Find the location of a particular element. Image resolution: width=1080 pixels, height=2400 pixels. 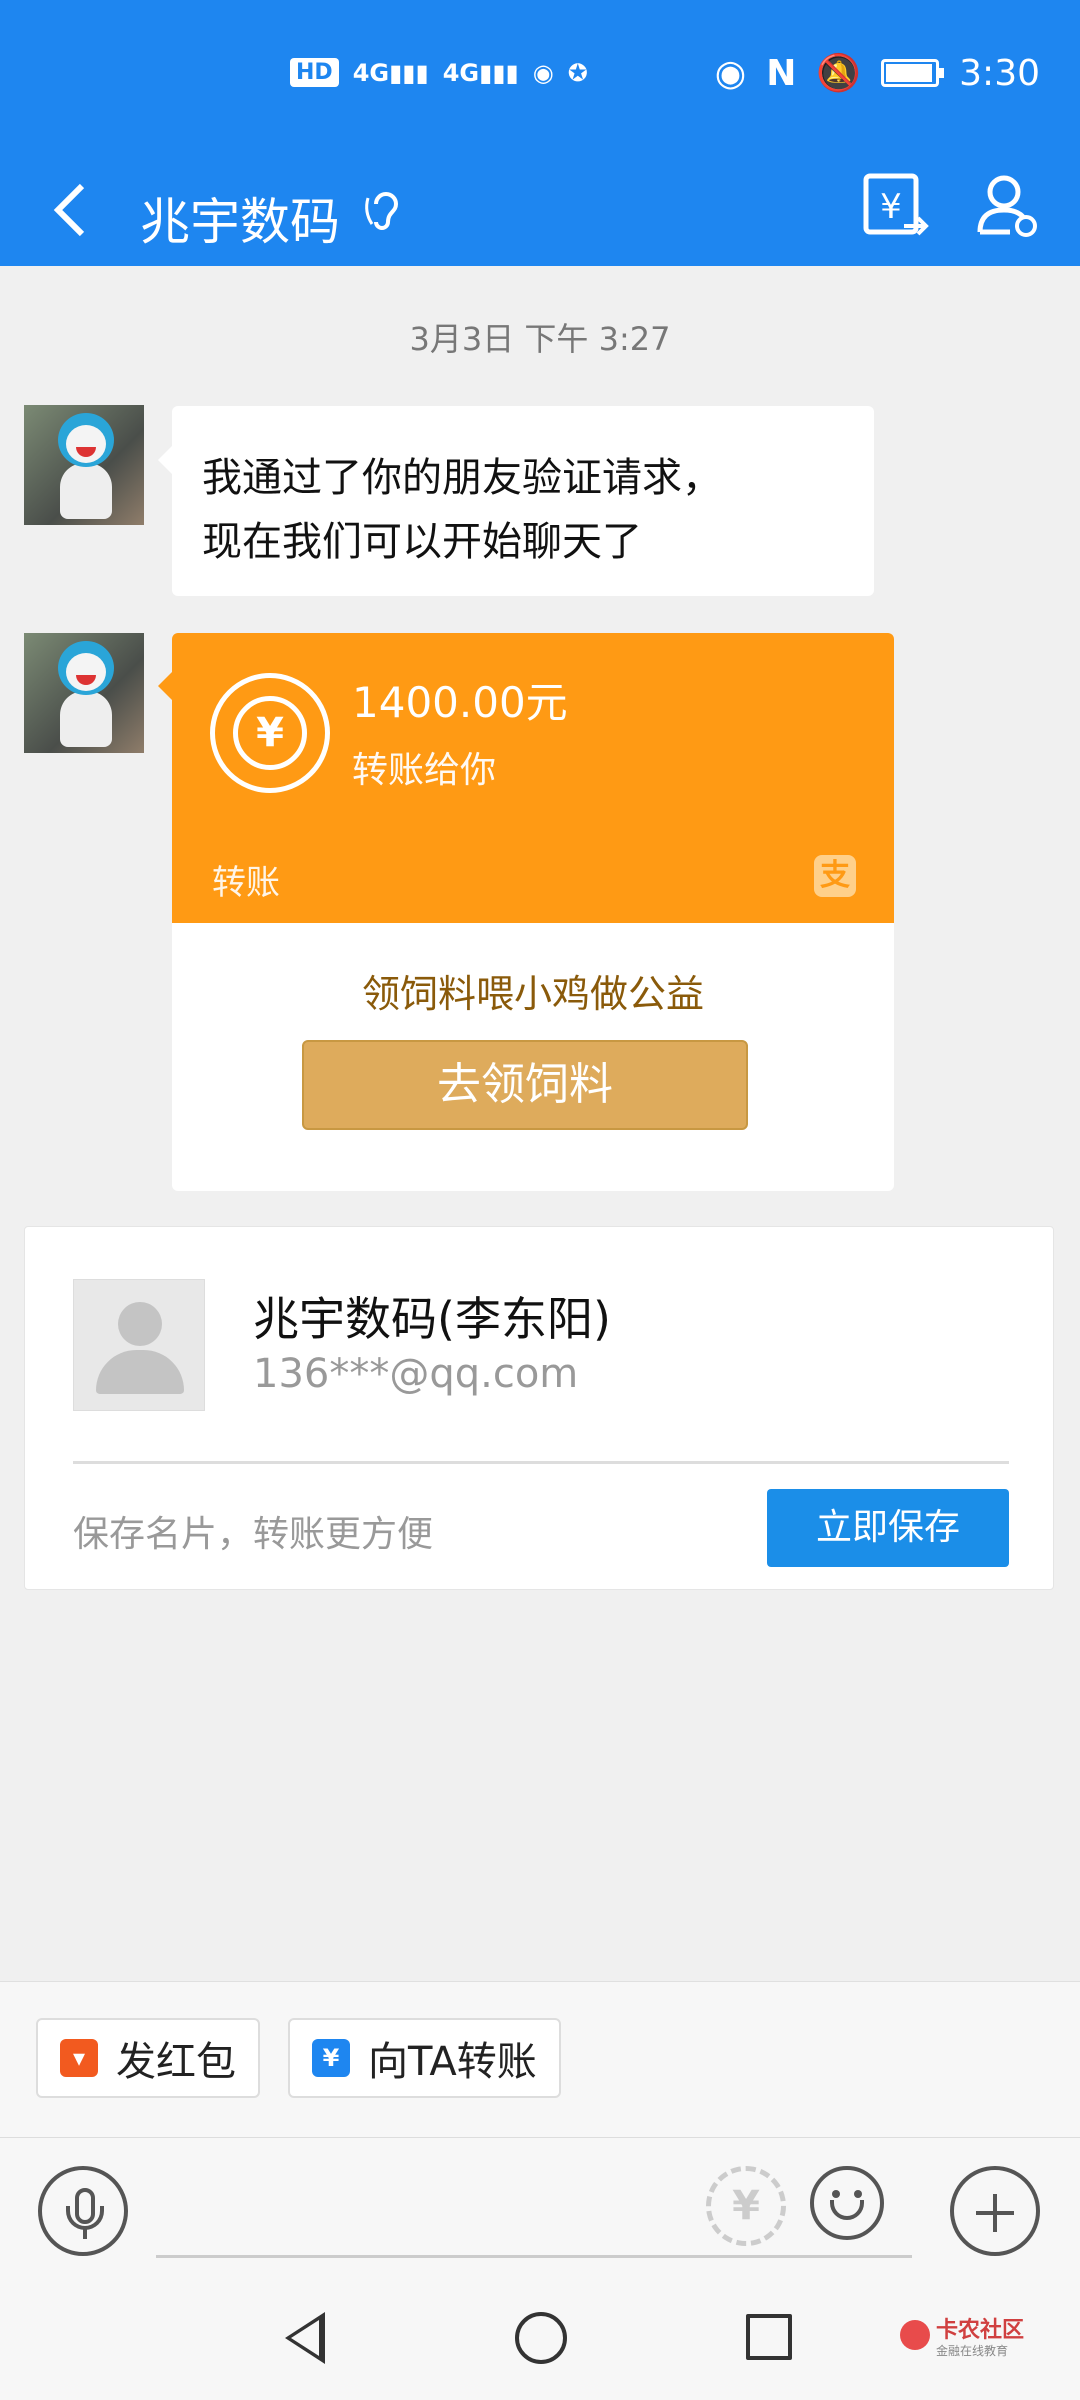

system-nav-bar: 卡农社区 金融在线教育 is located at coordinates (540, 2341).